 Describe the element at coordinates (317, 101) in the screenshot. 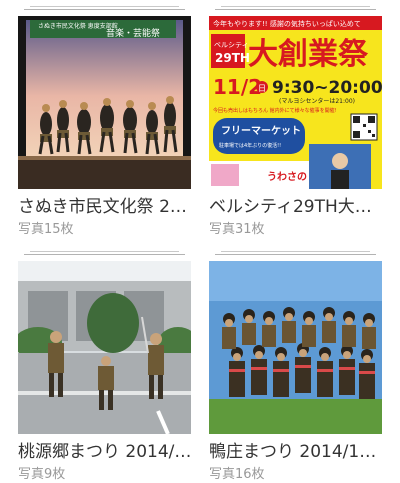

I see `poster-note: (マルヨシセンターは21:00)` at that location.